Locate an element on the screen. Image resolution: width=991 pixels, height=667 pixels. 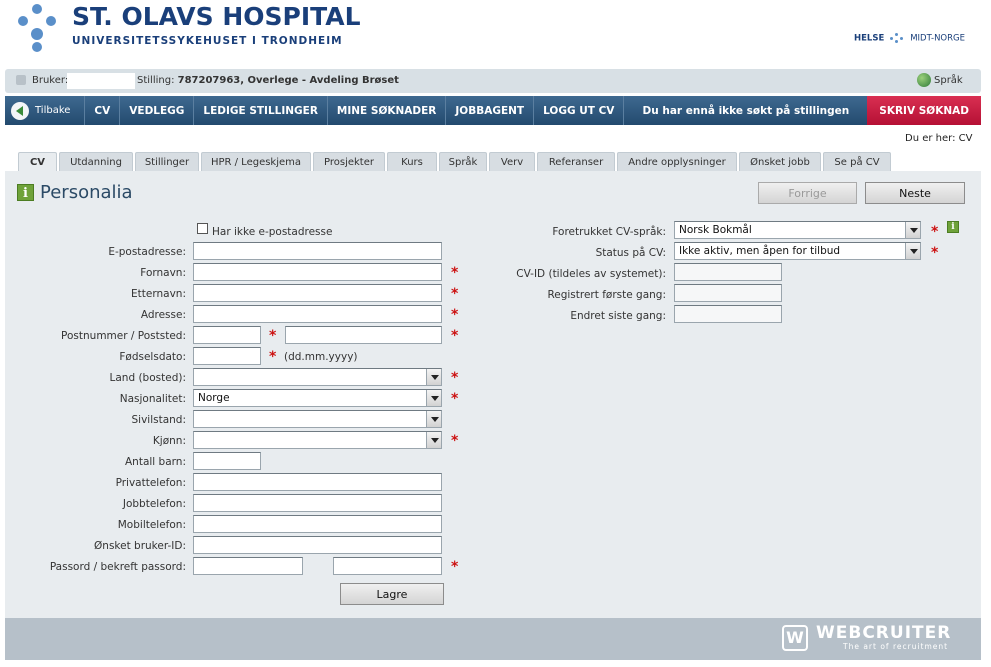
cv-language-value: Norsk Bokmål is located at coordinates (715, 230).